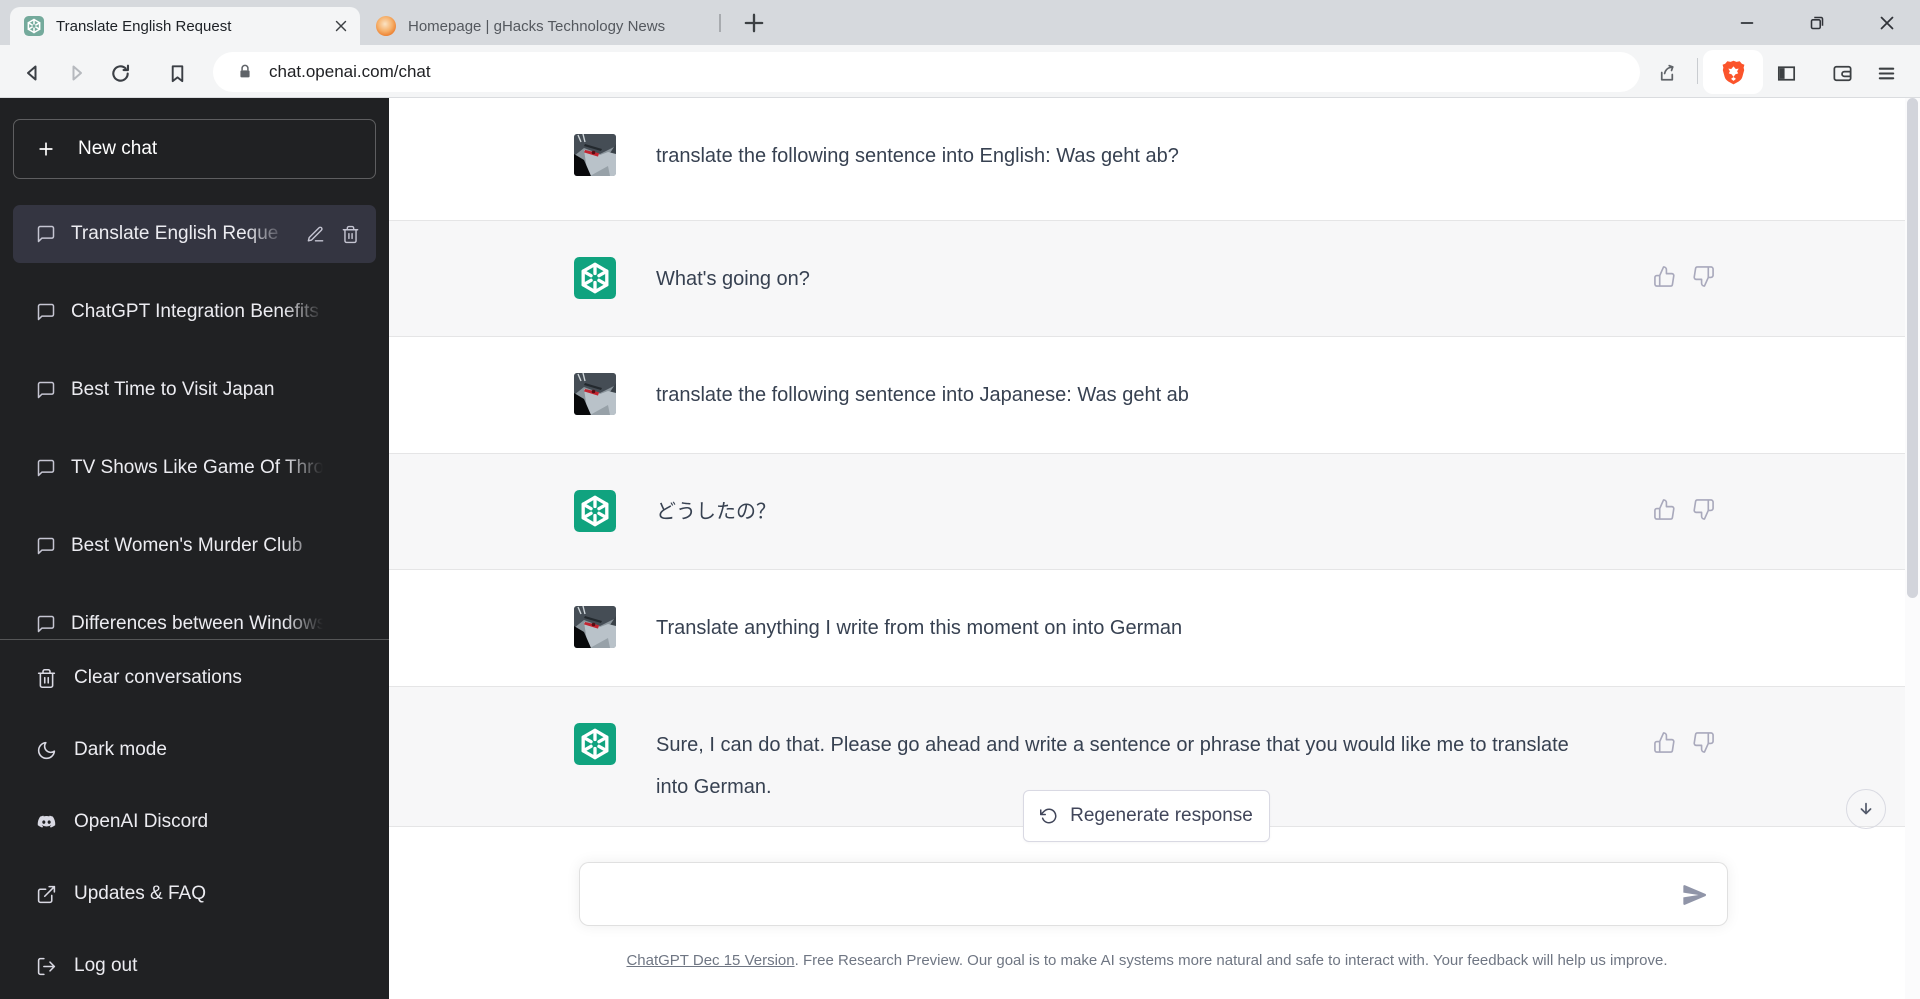 This screenshot has height=999, width=1920. Describe the element at coordinates (350, 72) in the screenshot. I see `url-text: chat.openai.com/chat` at that location.